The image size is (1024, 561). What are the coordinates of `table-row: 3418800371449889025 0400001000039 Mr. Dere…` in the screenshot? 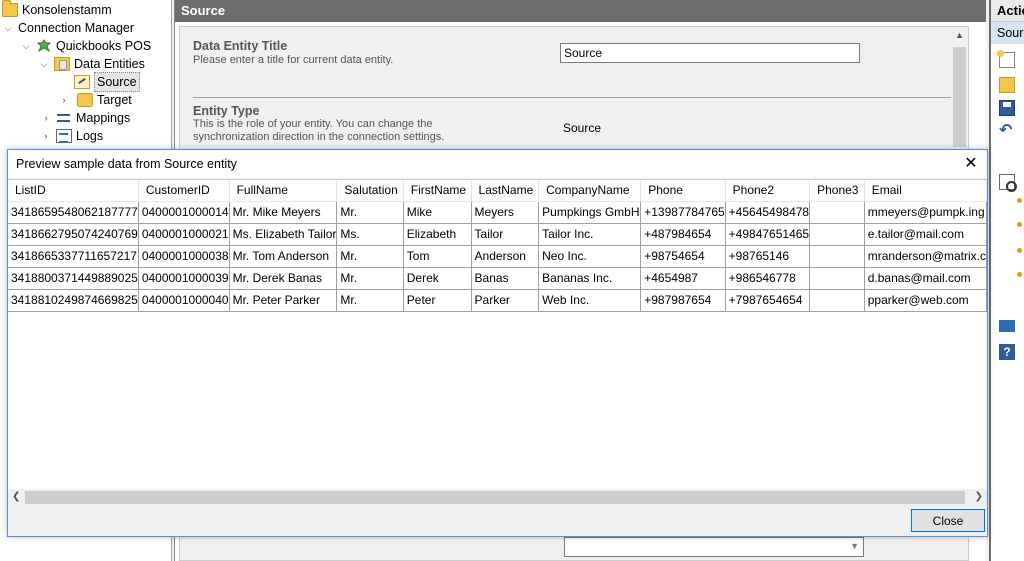 It's located at (497, 278).